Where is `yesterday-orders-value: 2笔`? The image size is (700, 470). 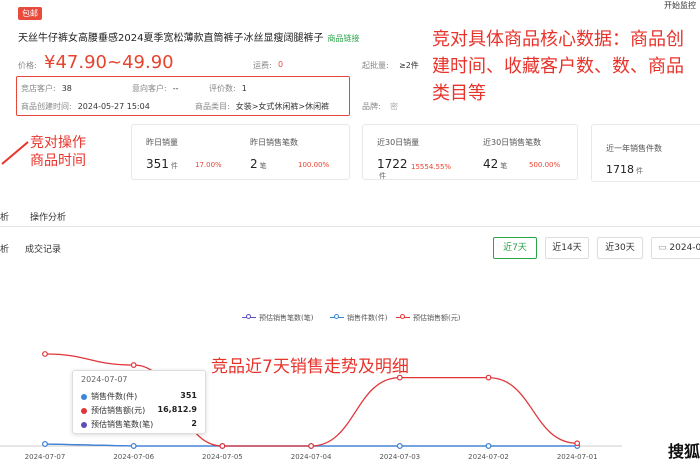
yesterday-orders-value: 2笔 is located at coordinates (258, 164).